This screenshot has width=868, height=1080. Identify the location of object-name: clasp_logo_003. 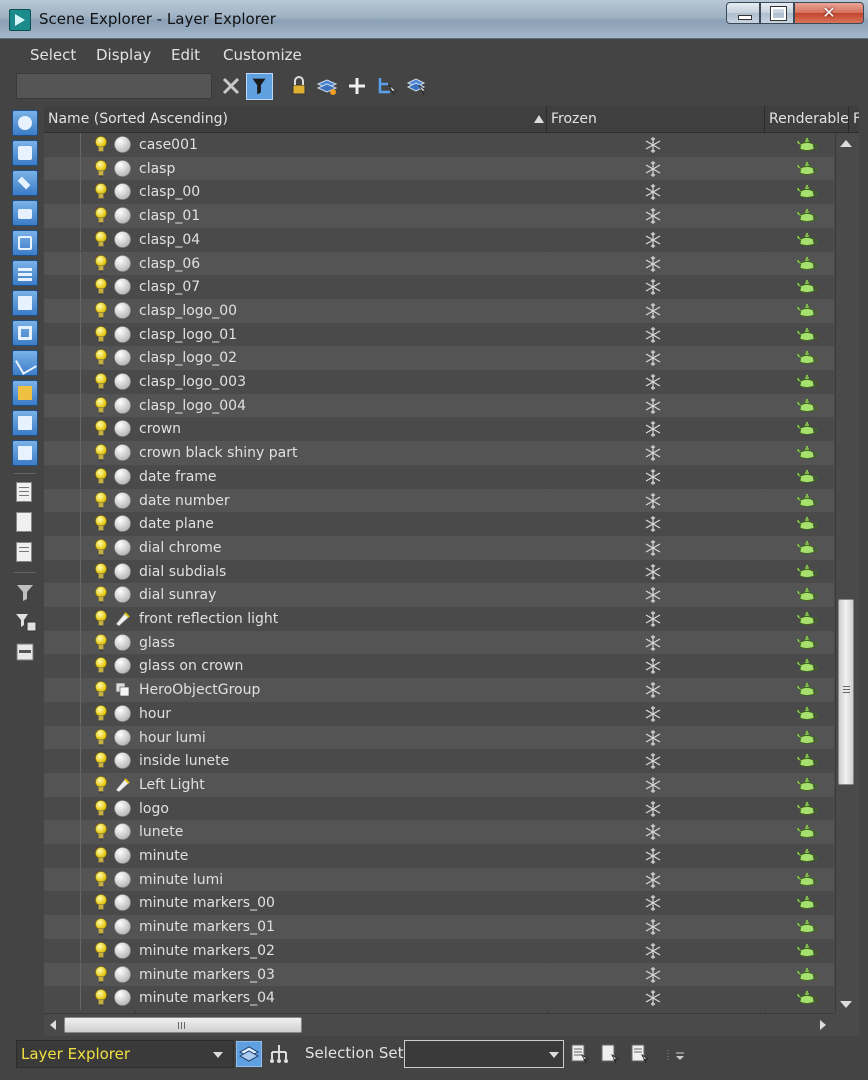
(192, 382).